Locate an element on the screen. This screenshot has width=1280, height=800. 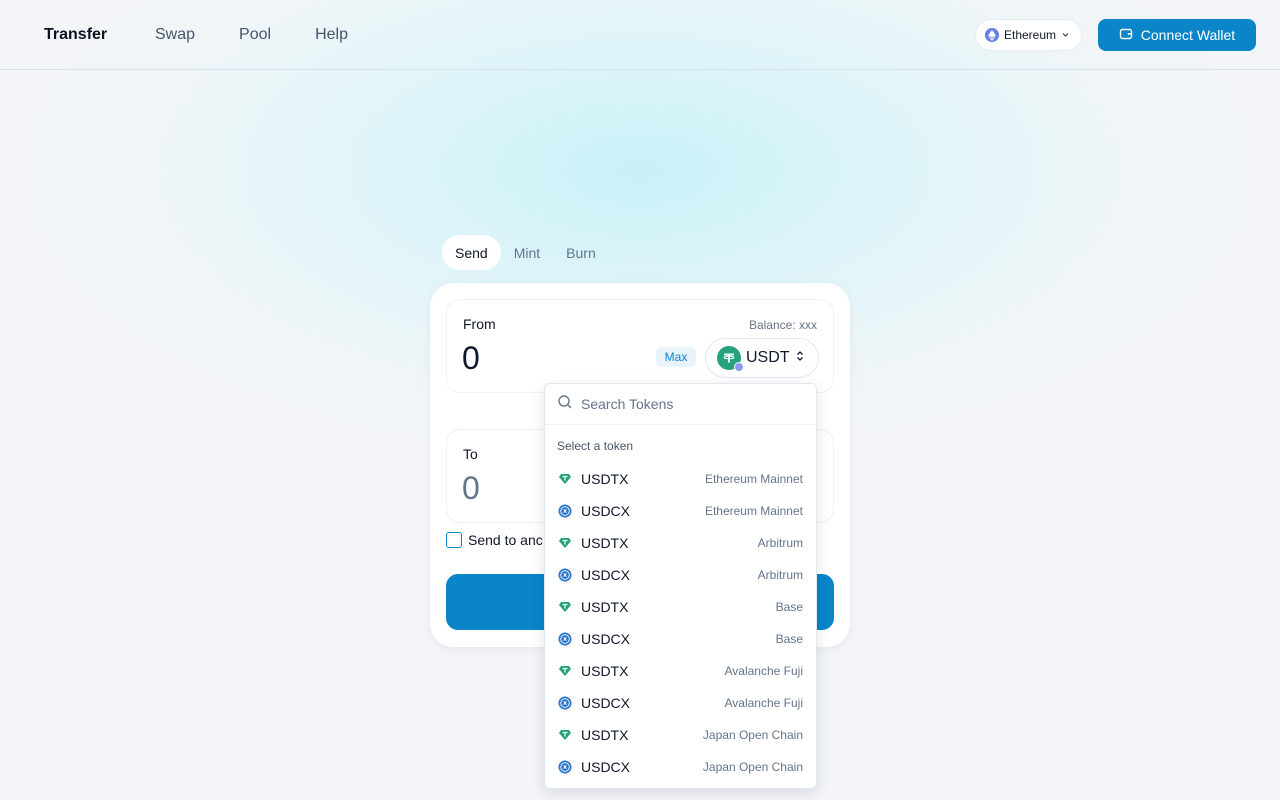
send-to-another-label: Send to anc is located at coordinates (505, 540).